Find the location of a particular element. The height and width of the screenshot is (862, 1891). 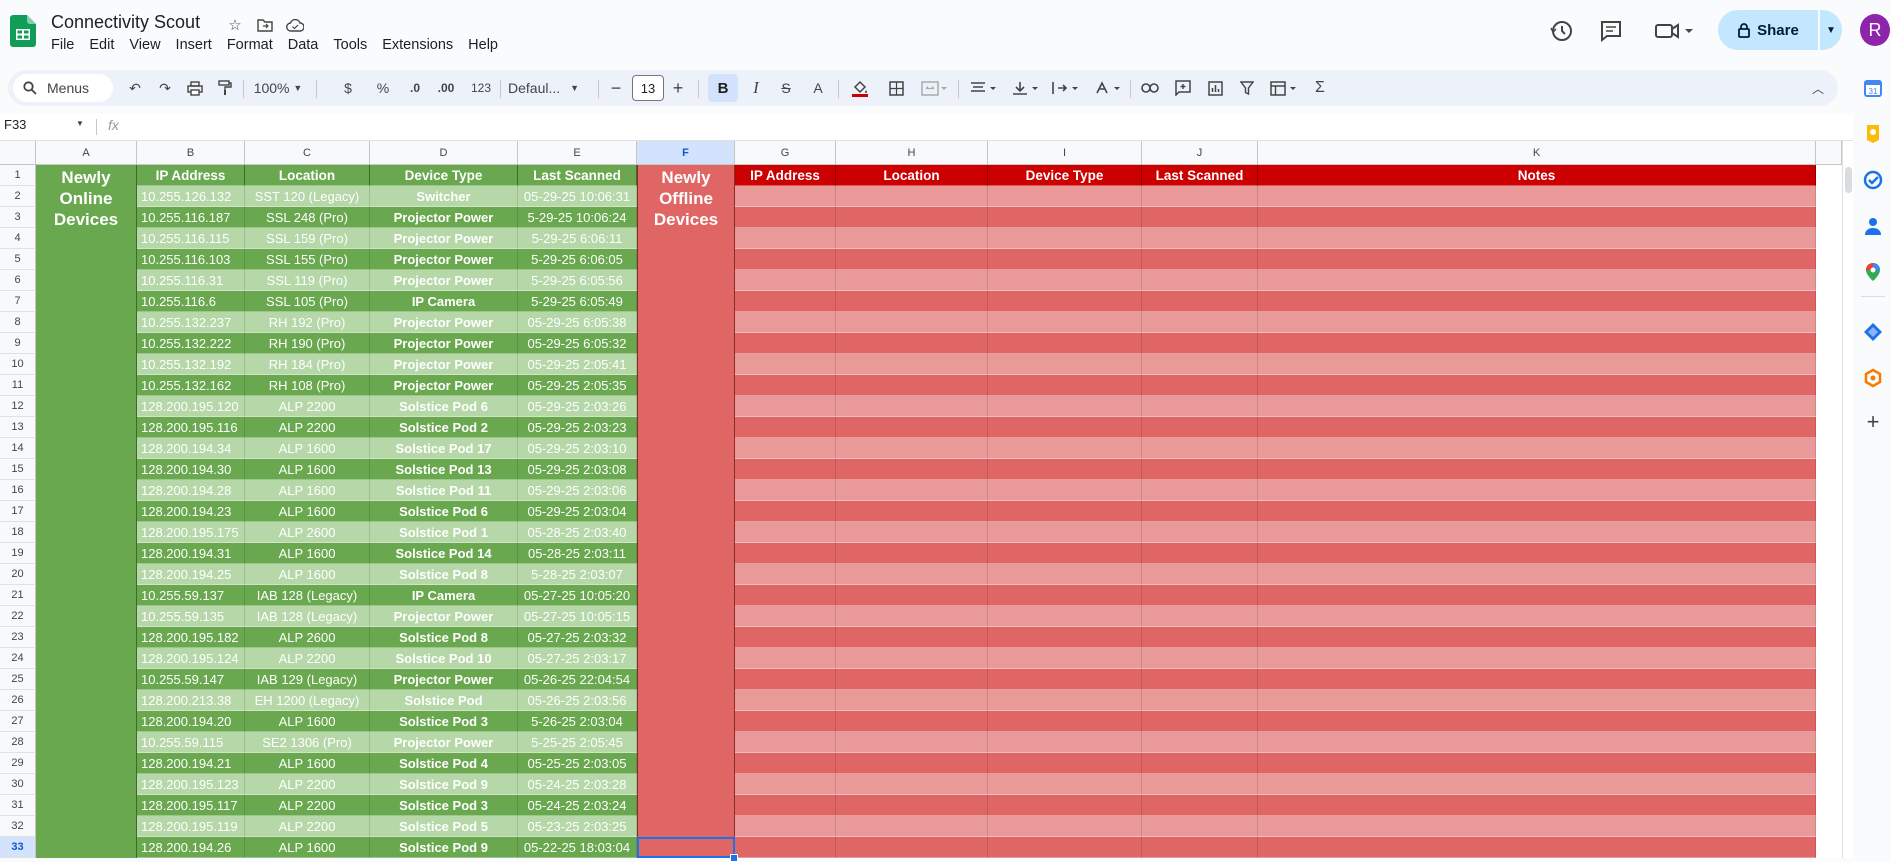

menu-extensions: Extensions is located at coordinates (421, 45).